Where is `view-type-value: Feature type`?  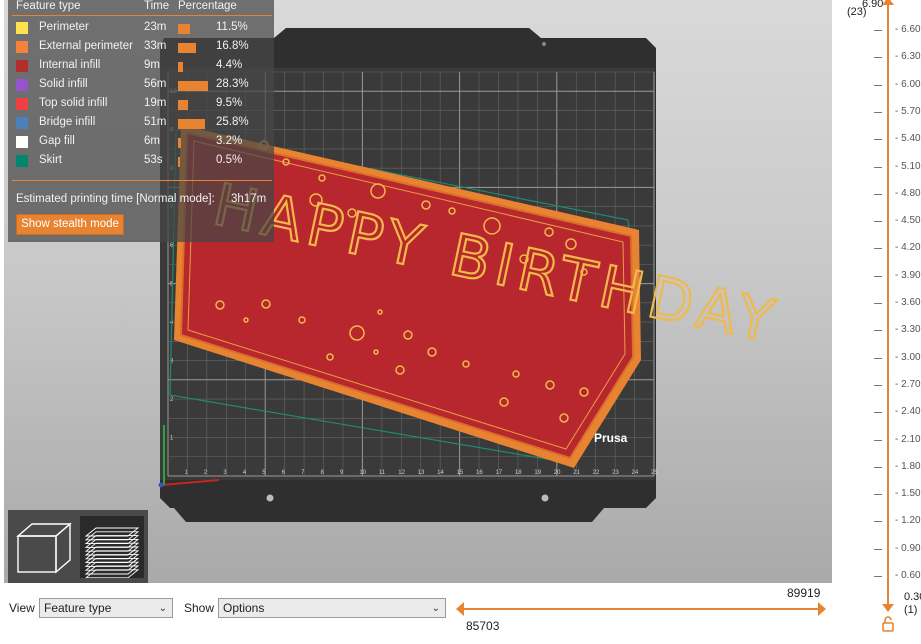
view-type-value: Feature type is located at coordinates (78, 608).